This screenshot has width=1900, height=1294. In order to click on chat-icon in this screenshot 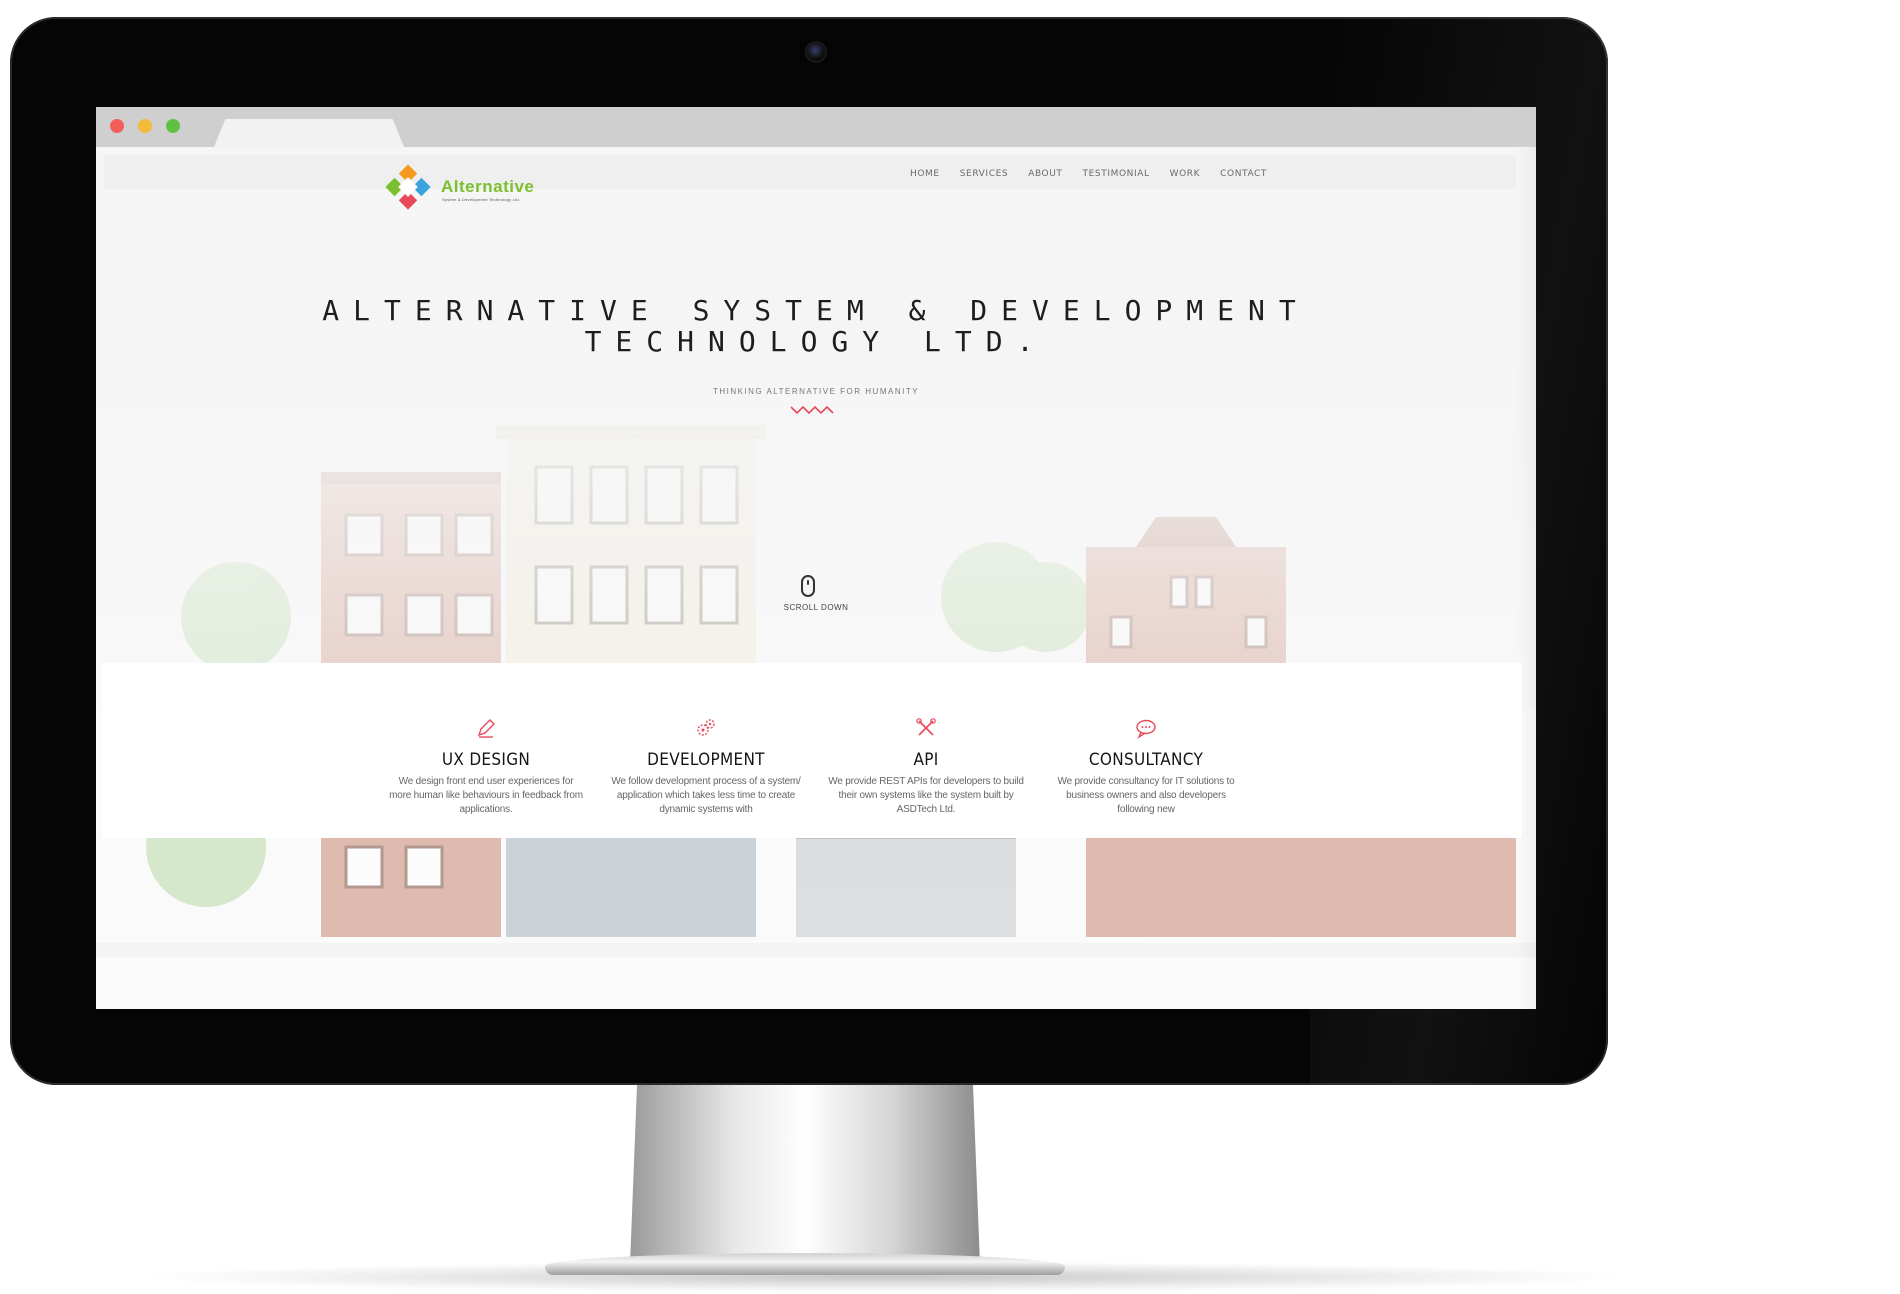, I will do `click(1146, 729)`.